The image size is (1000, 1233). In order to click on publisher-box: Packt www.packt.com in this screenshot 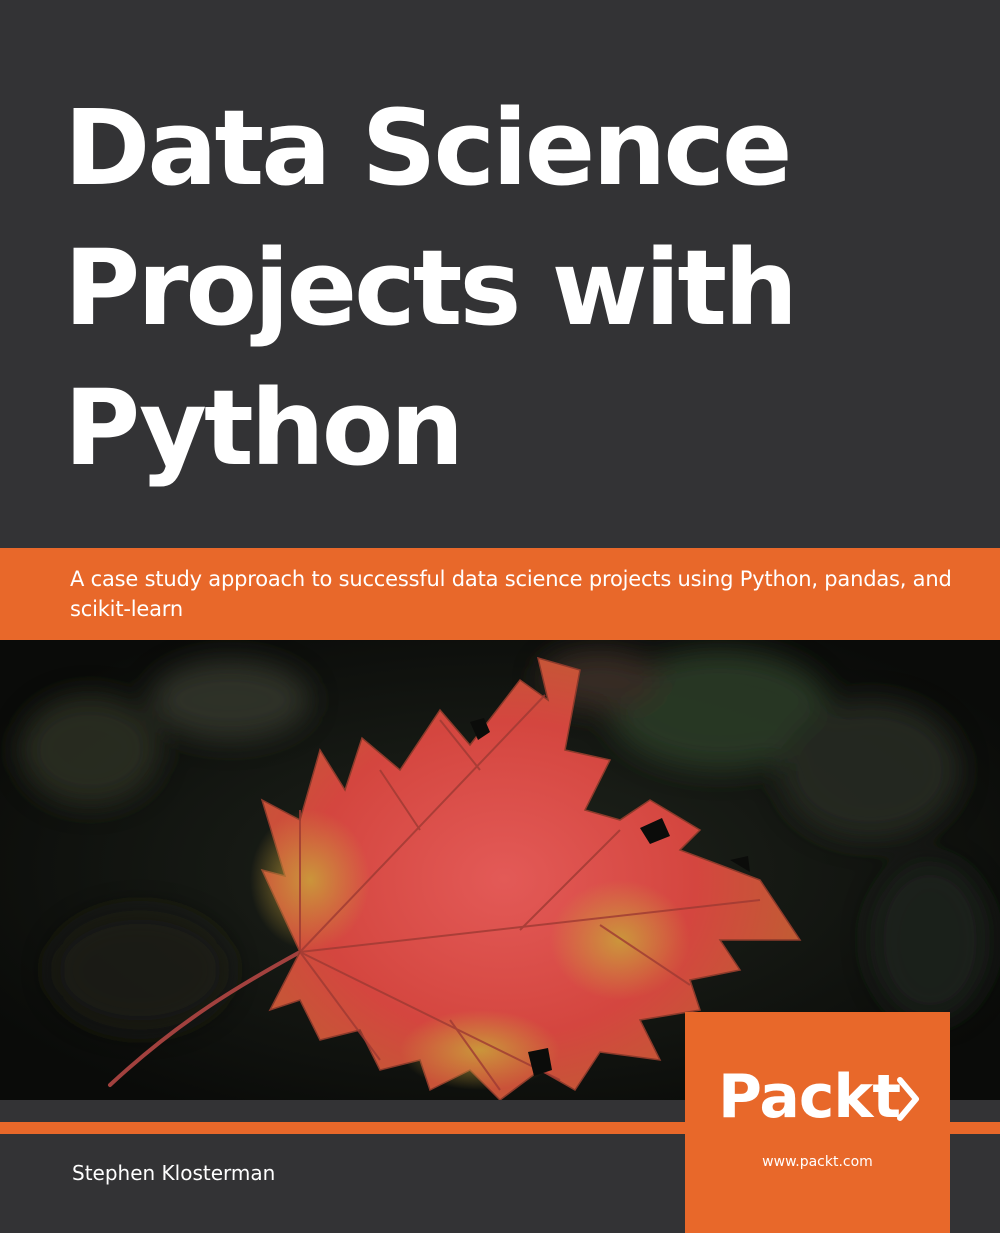, I will do `click(817, 1122)`.